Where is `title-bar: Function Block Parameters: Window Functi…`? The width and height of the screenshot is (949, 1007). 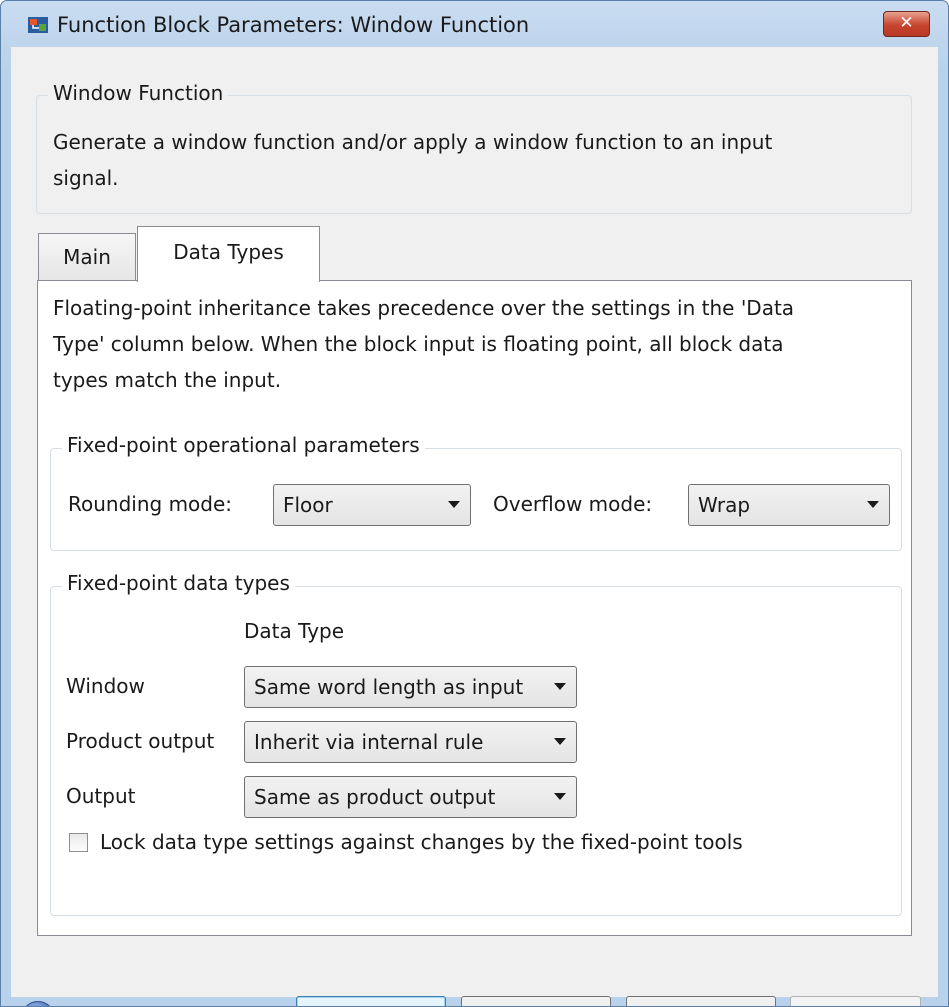 title-bar: Function Block Parameters: Window Functi… is located at coordinates (474, 24).